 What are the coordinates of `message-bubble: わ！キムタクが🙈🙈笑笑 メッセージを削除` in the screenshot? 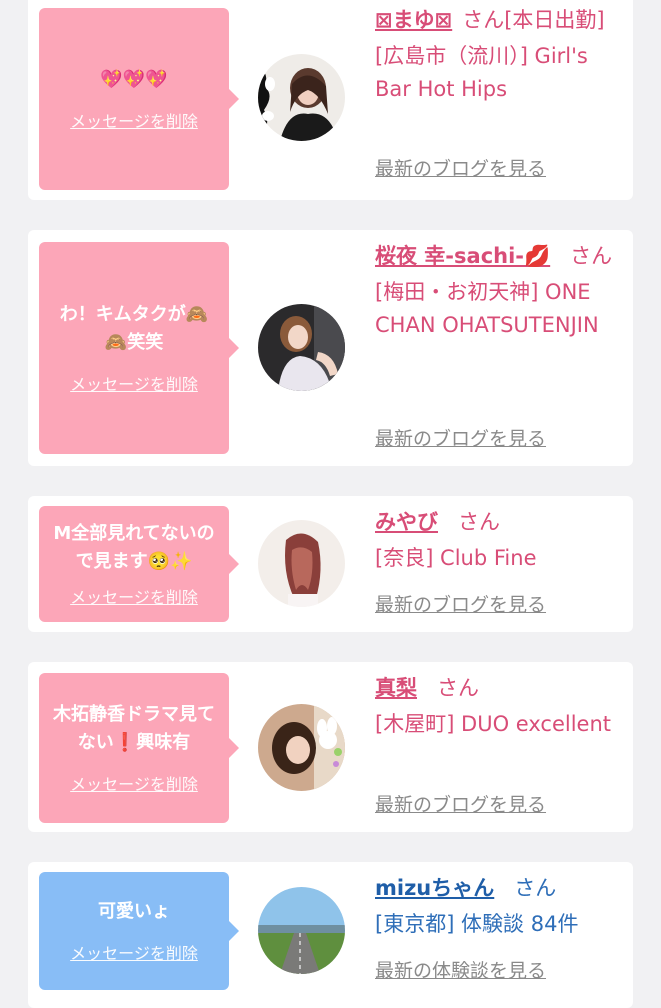 It's located at (139, 348).